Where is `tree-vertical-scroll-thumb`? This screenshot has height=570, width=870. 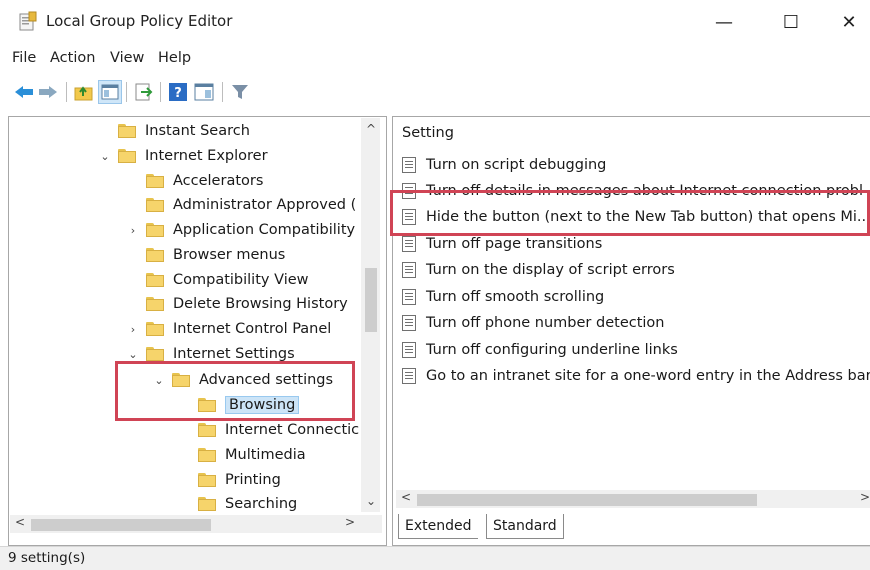 tree-vertical-scroll-thumb is located at coordinates (371, 300).